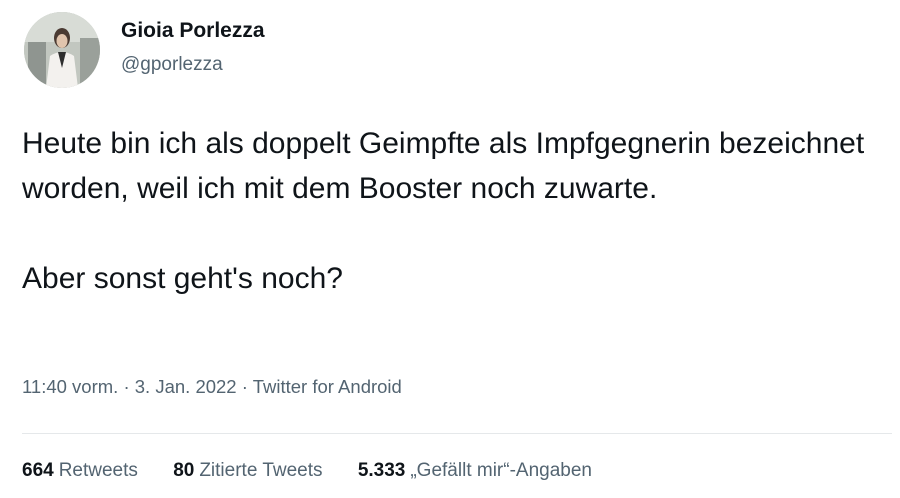  Describe the element at coordinates (186, 386) in the screenshot. I see `tweet-date: 3. Jan. 2022` at that location.